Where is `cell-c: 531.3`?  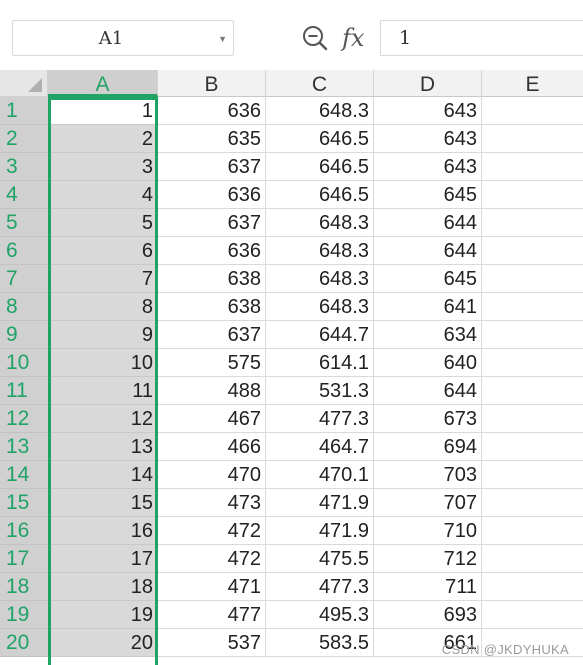 cell-c: 531.3 is located at coordinates (320, 391).